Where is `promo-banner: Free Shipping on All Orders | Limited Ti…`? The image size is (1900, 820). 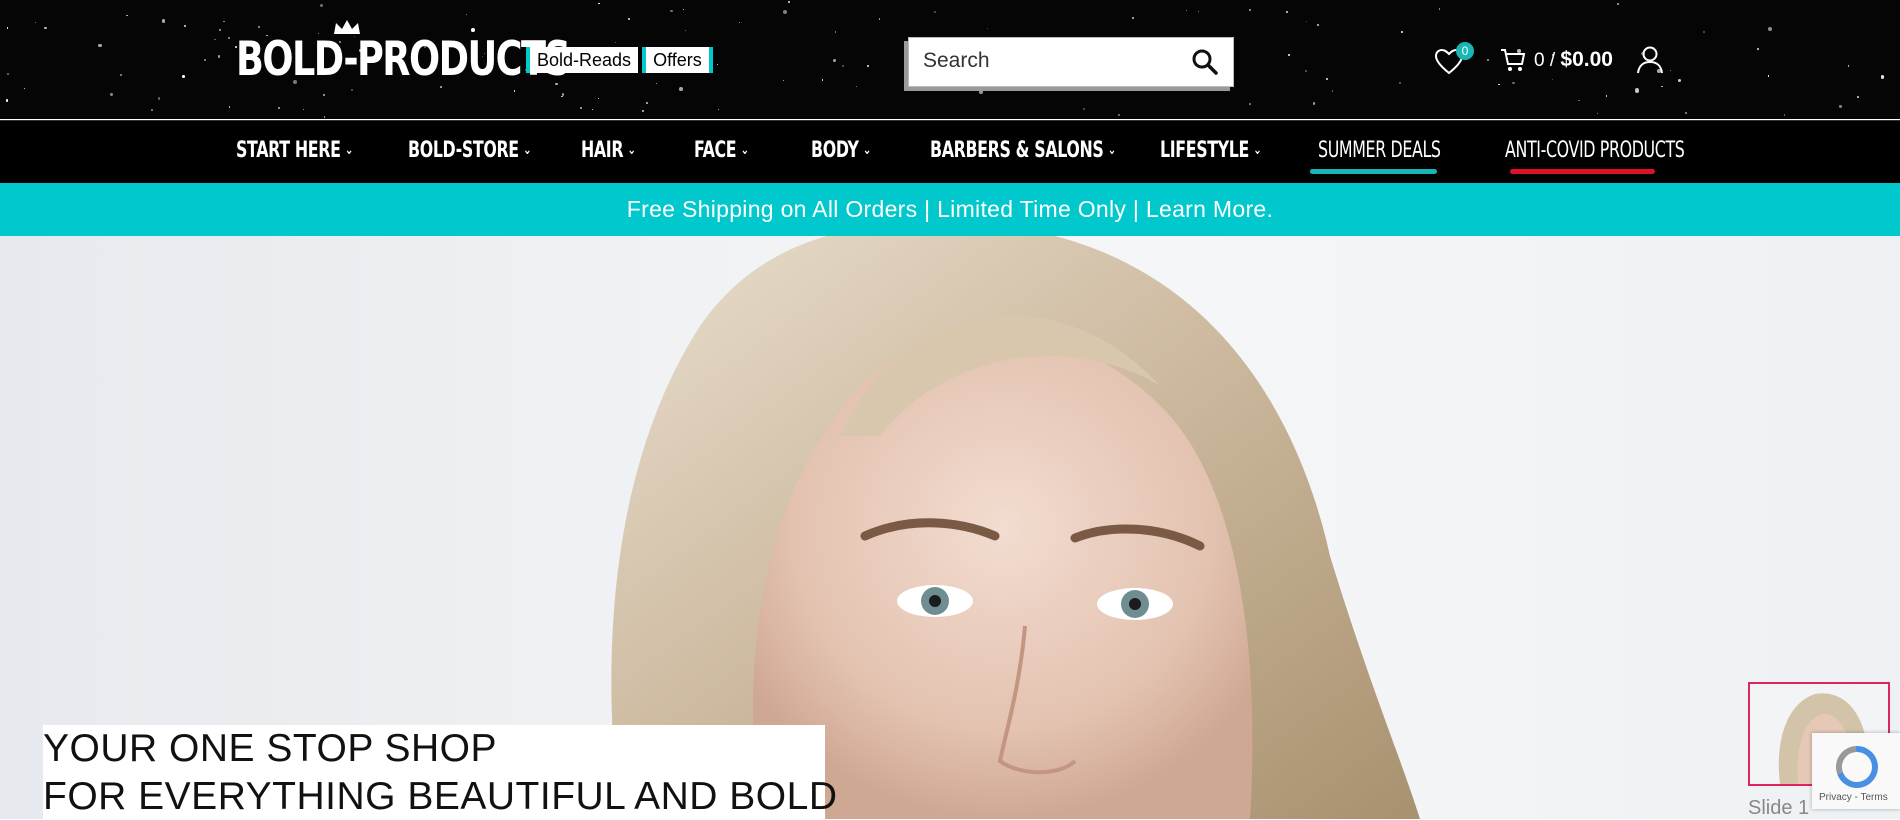
promo-banner: Free Shipping on All Orders | Limited Ti… is located at coordinates (950, 209).